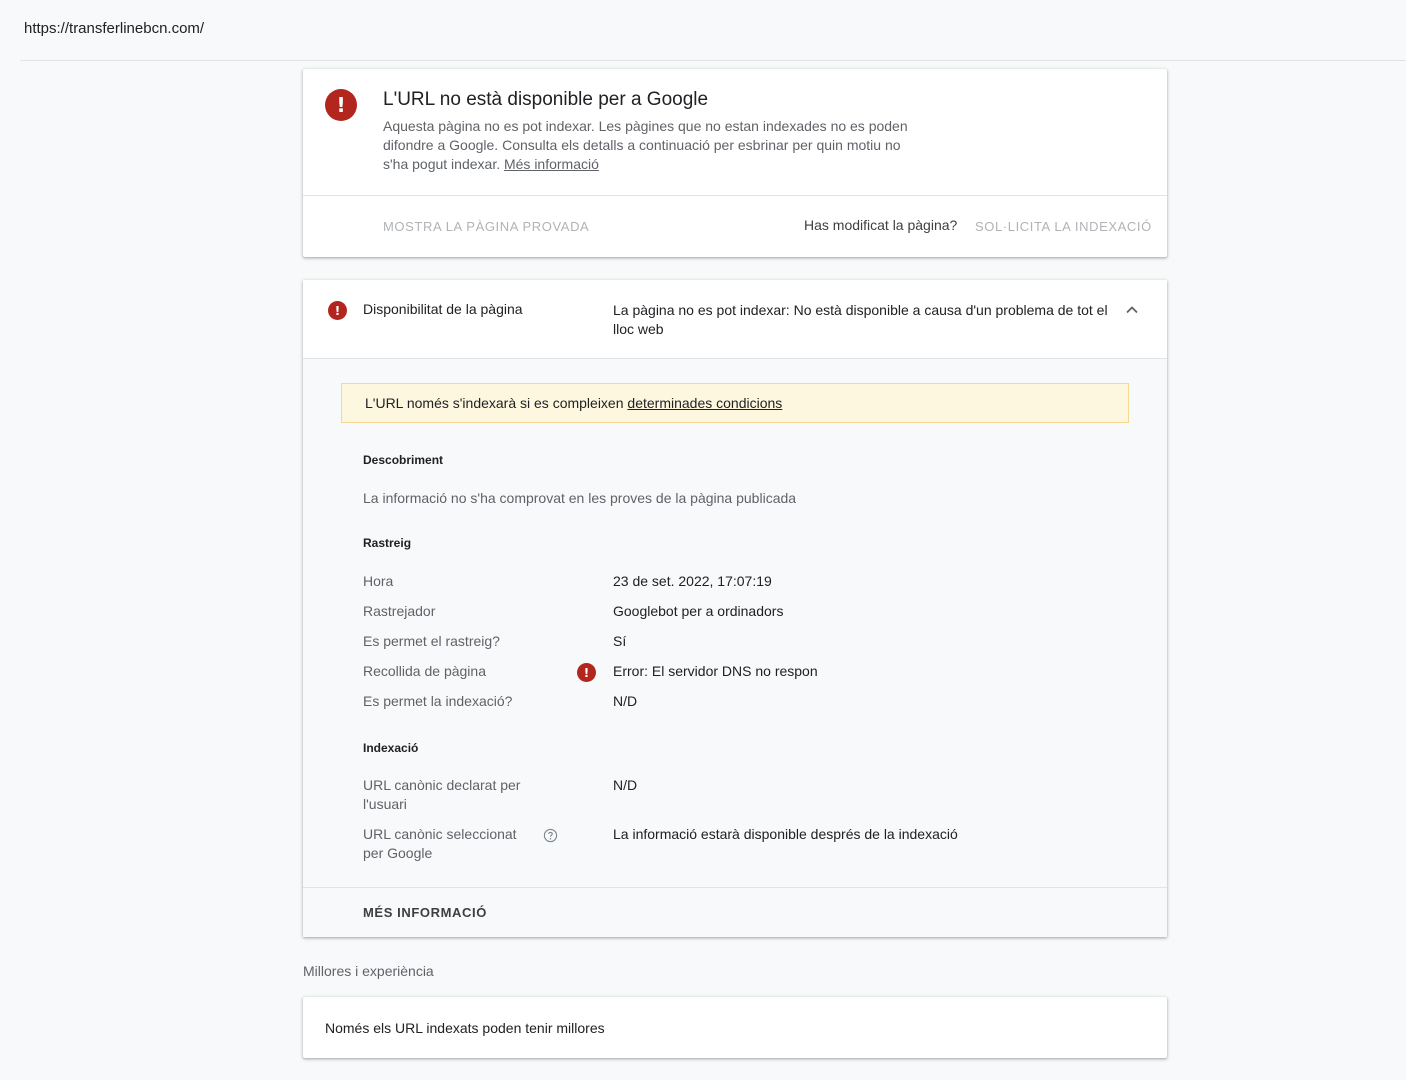 Image resolution: width=1406 pixels, height=1080 pixels. I want to click on top-divider, so click(713, 60).